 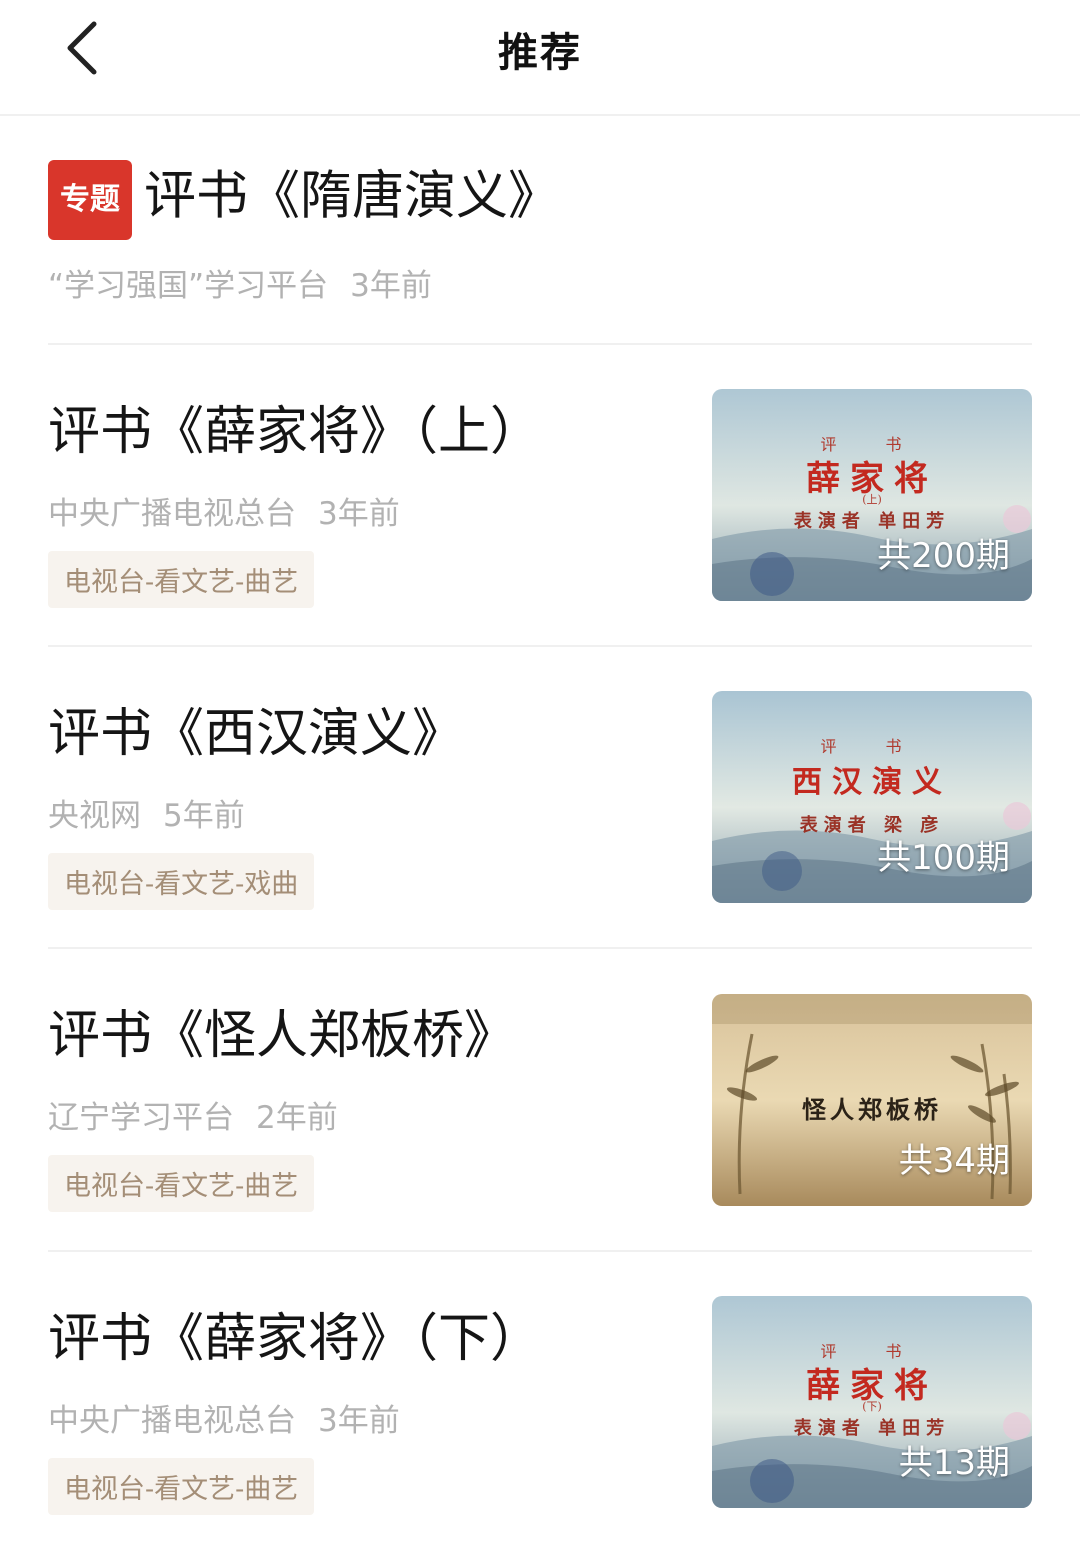 I want to click on item-time: 5年前, so click(x=204, y=816).